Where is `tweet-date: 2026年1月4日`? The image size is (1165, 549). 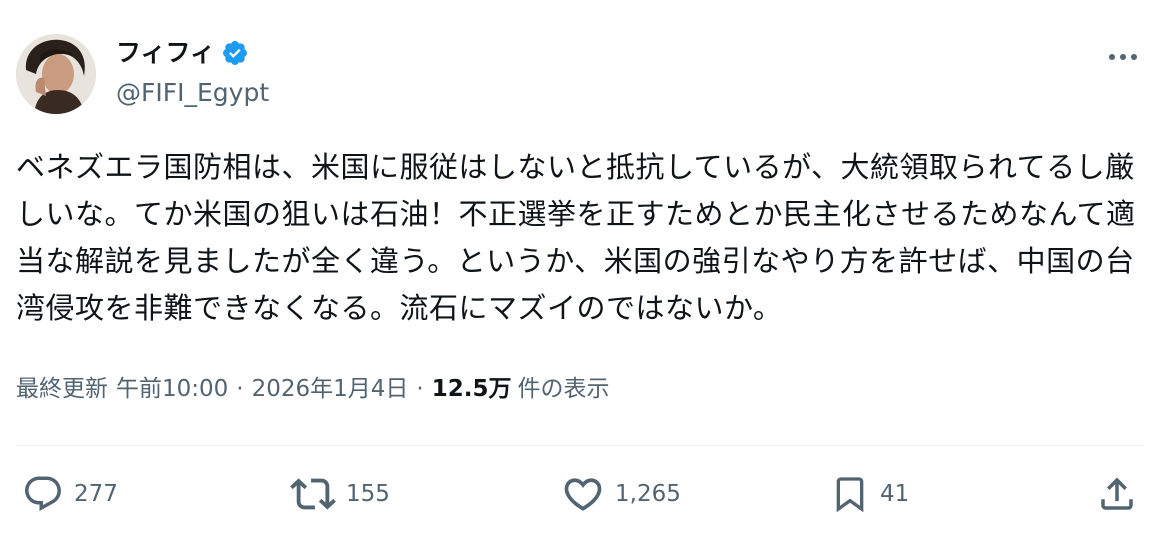 tweet-date: 2026年1月4日 is located at coordinates (330, 389).